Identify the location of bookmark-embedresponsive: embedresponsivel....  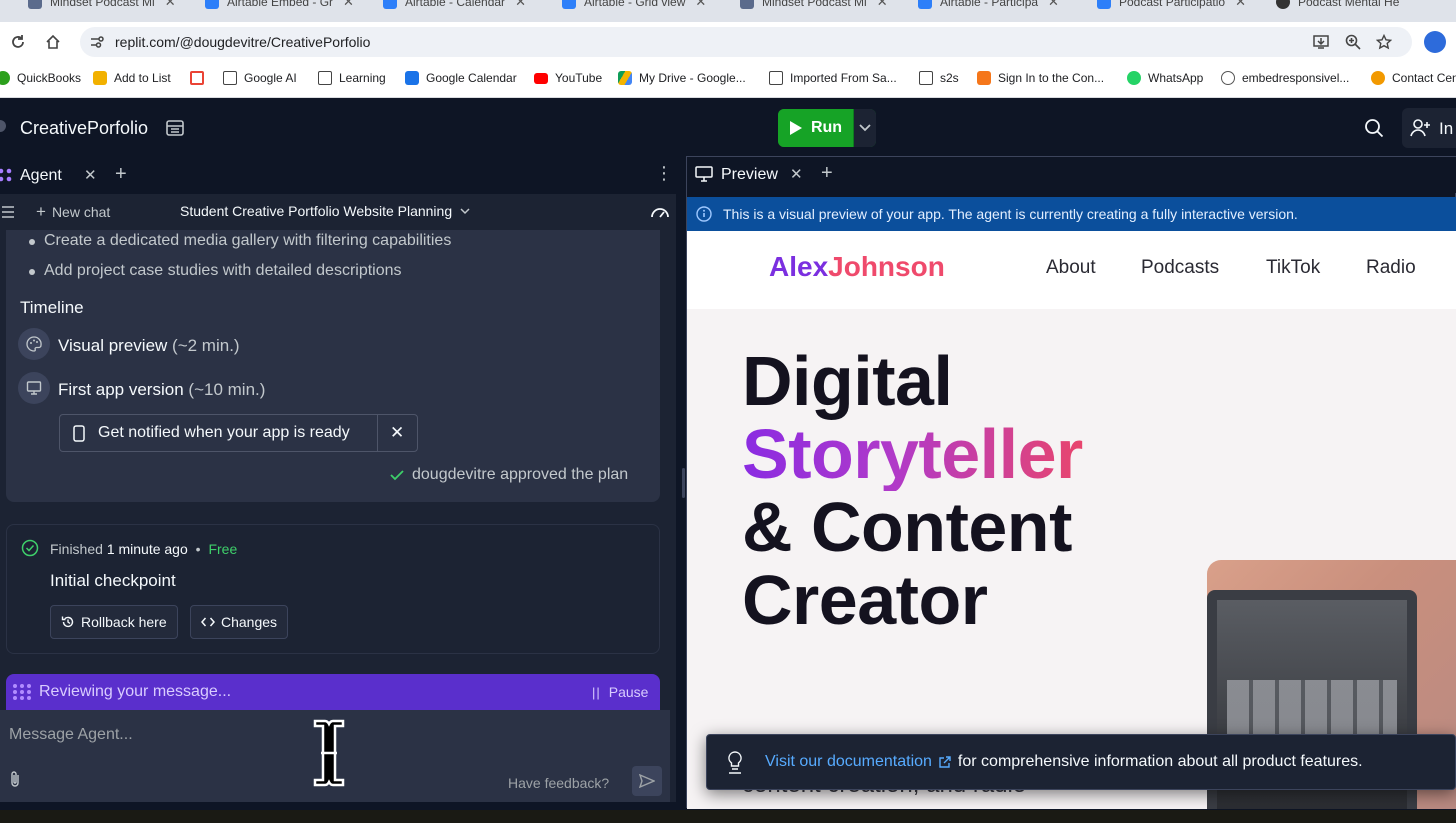
(1285, 78).